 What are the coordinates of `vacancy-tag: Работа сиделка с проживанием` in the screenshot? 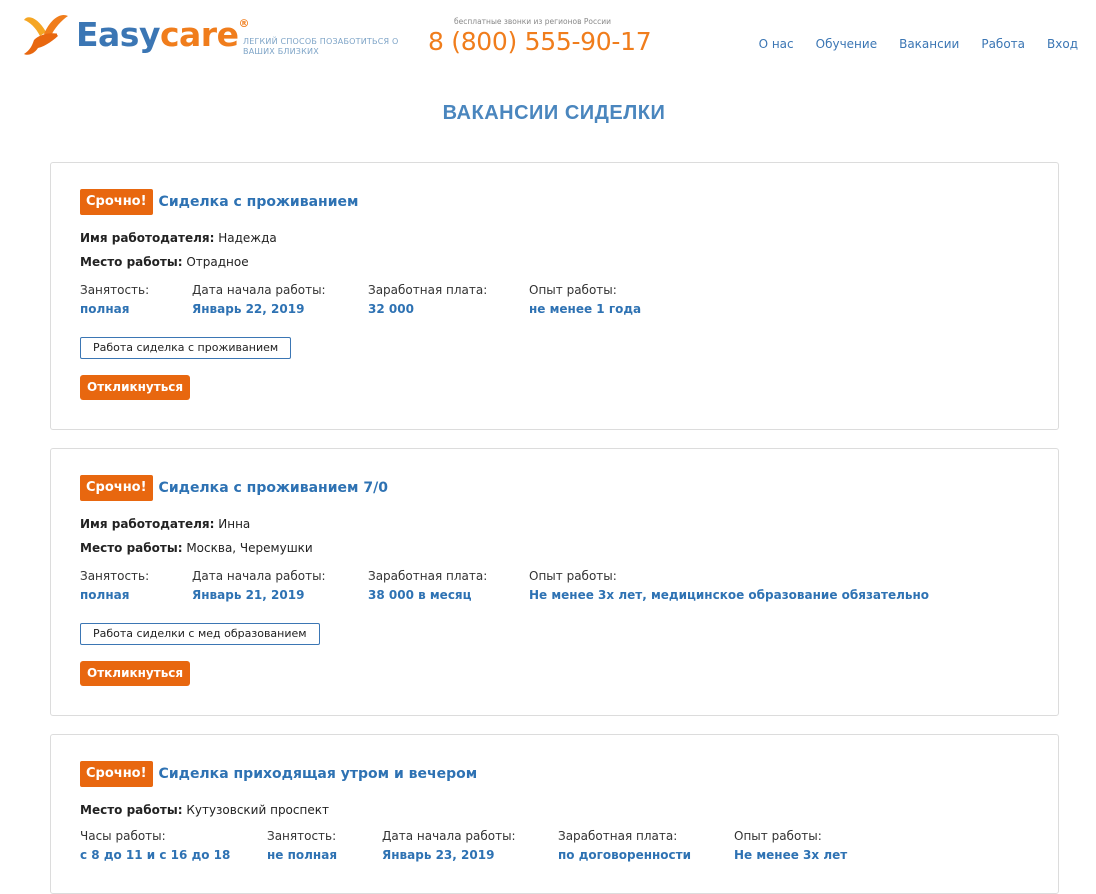 It's located at (186, 348).